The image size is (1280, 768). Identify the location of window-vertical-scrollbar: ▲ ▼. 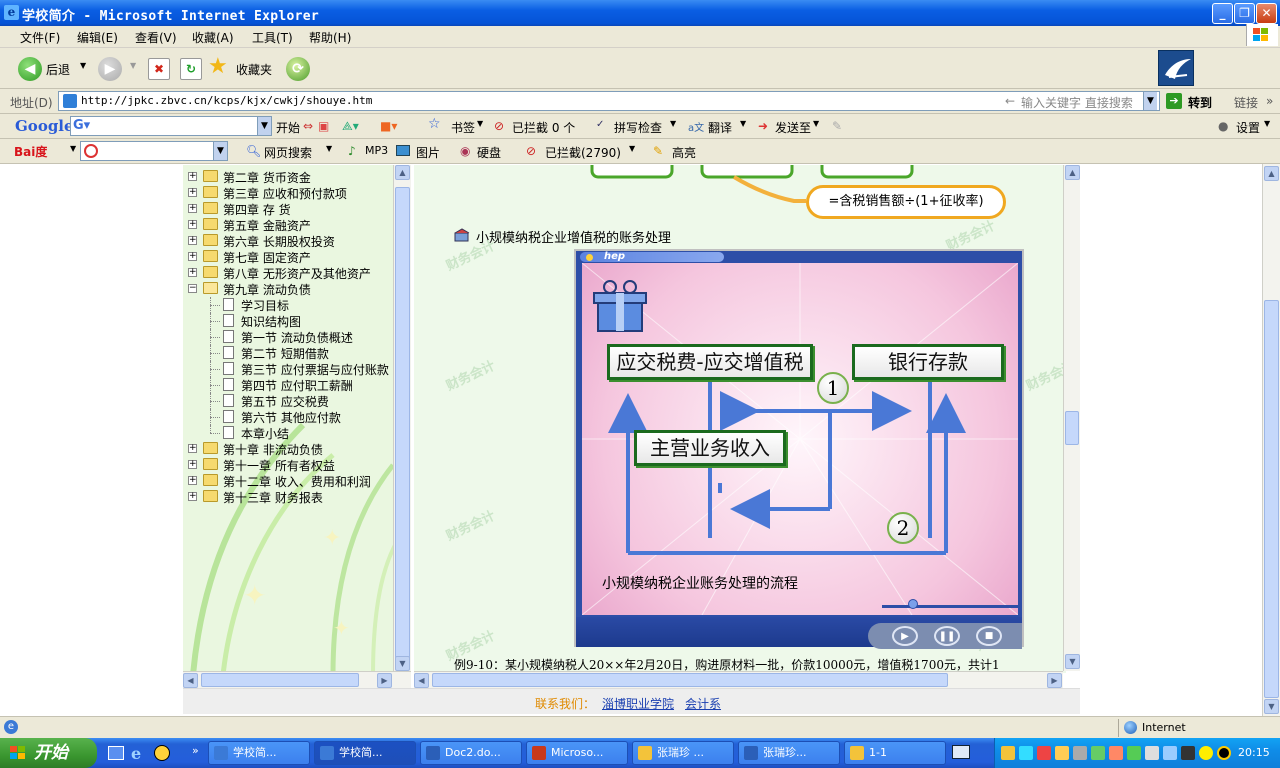
(1271, 440).